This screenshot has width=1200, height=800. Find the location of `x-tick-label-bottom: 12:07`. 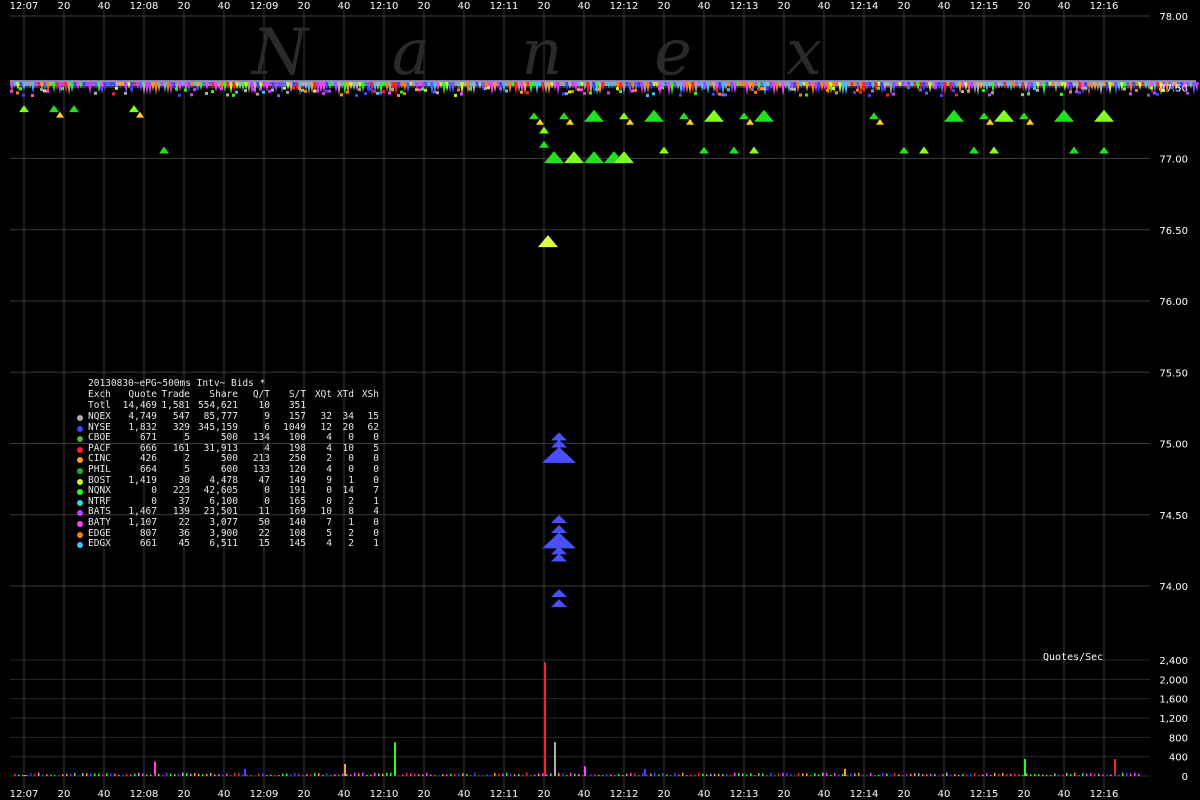

x-tick-label-bottom: 12:07 is located at coordinates (24, 794).